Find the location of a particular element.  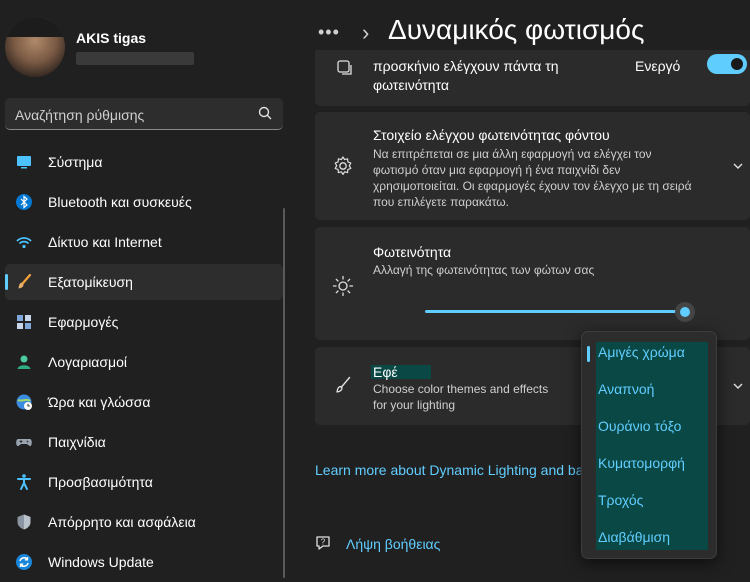

sidebar-item-label: Δίκτυο και Internet is located at coordinates (105, 242).